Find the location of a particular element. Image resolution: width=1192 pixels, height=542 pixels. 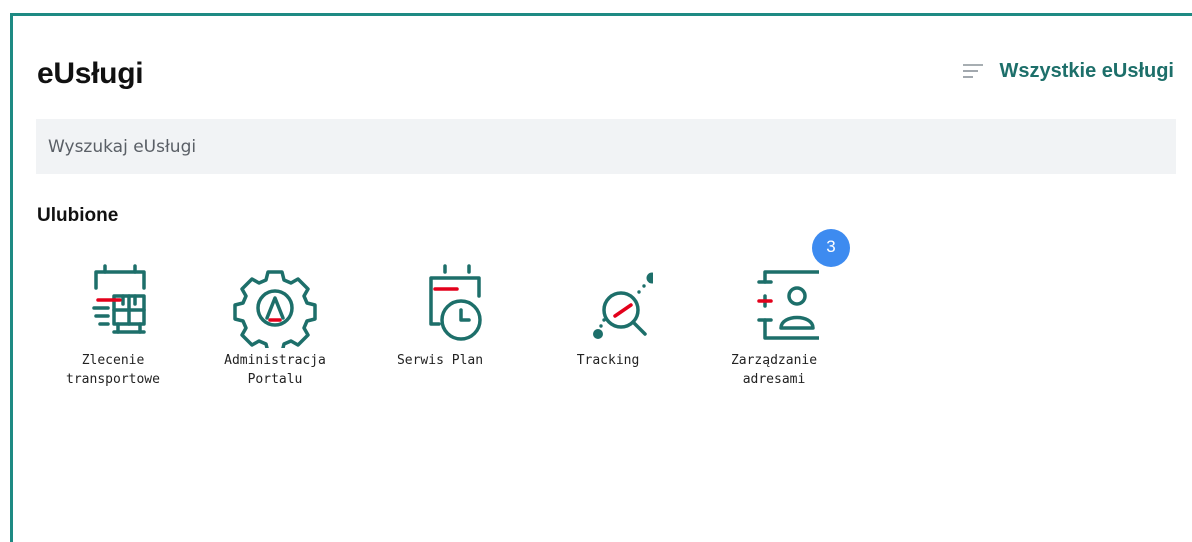

tile-service-plan: Serwis Plan is located at coordinates (440, 314).